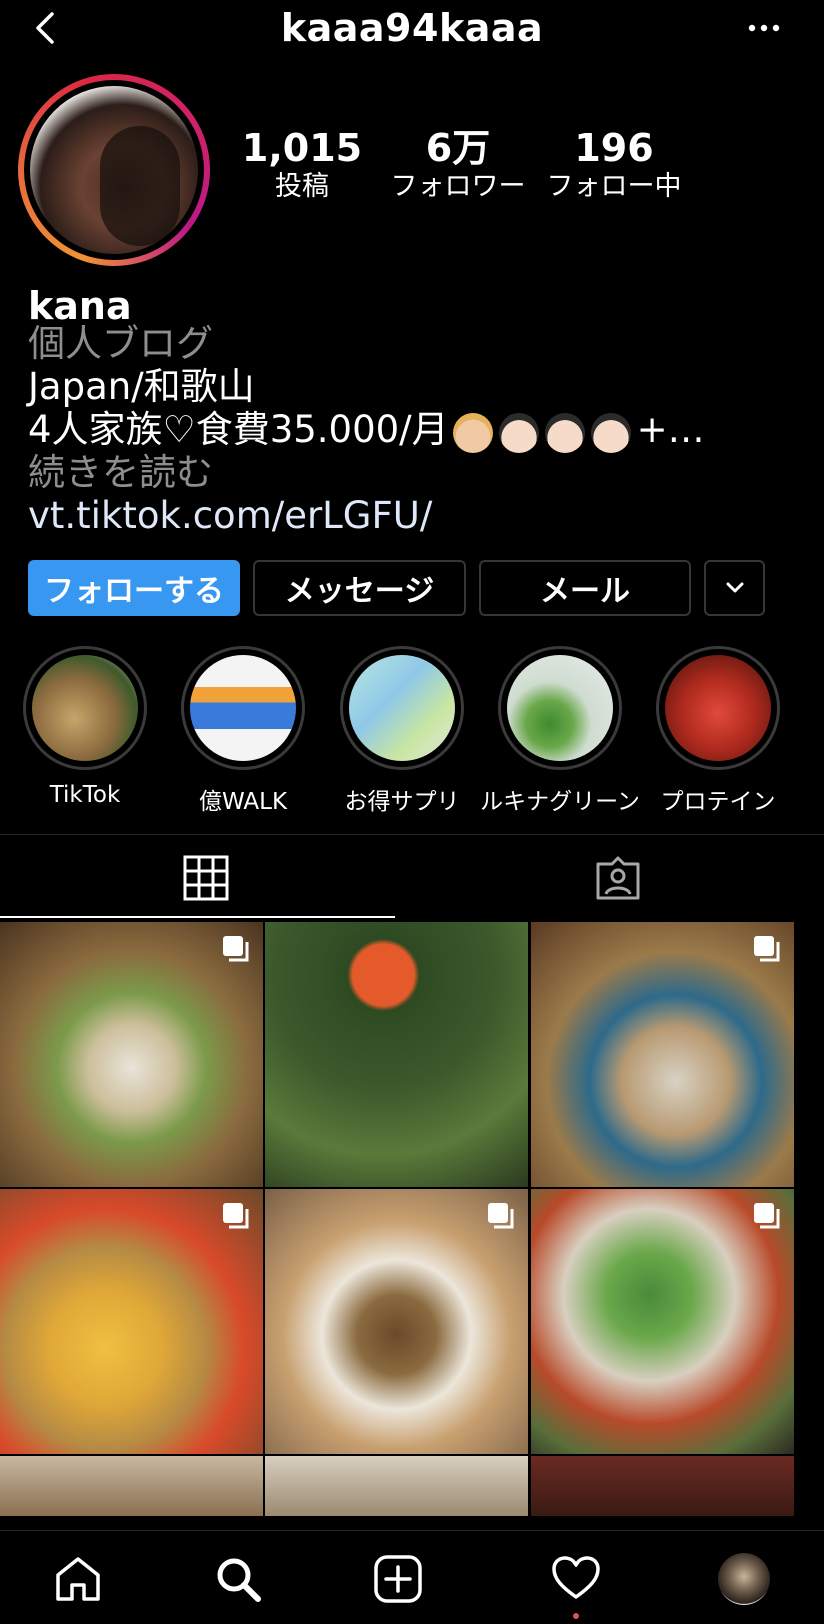  What do you see at coordinates (302, 148) in the screenshot?
I see `posts-count-value: 1,015` at bounding box center [302, 148].